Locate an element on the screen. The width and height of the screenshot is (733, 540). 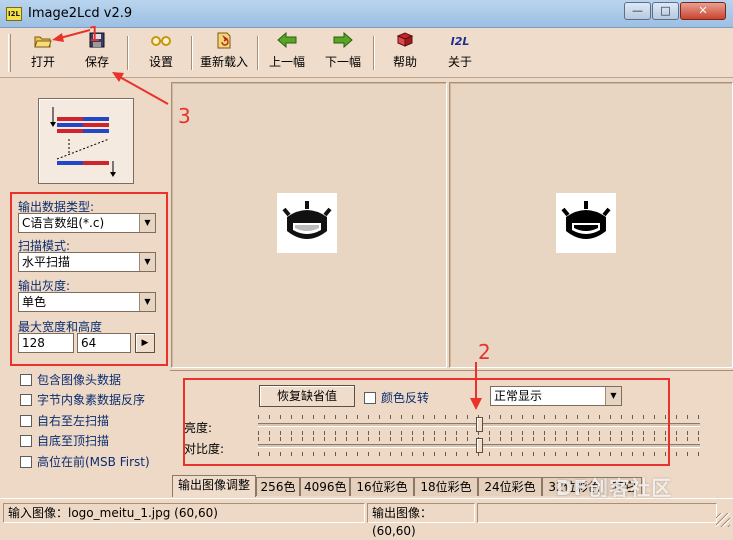
annotation-number-1: 1 is located at coordinates (94, 34).